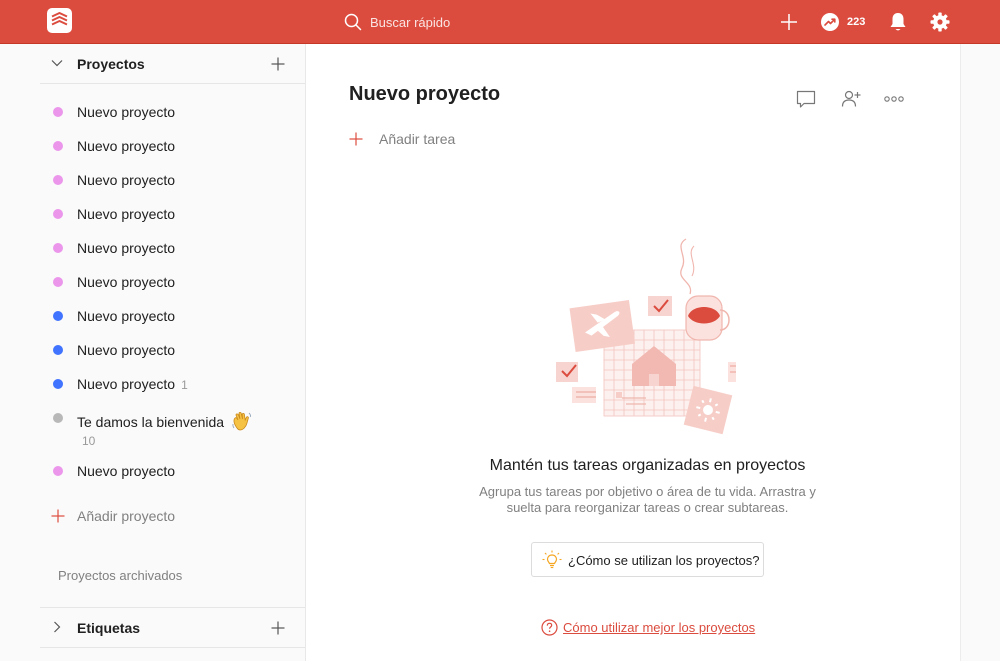  I want to click on bell-icon, so click(898, 22).